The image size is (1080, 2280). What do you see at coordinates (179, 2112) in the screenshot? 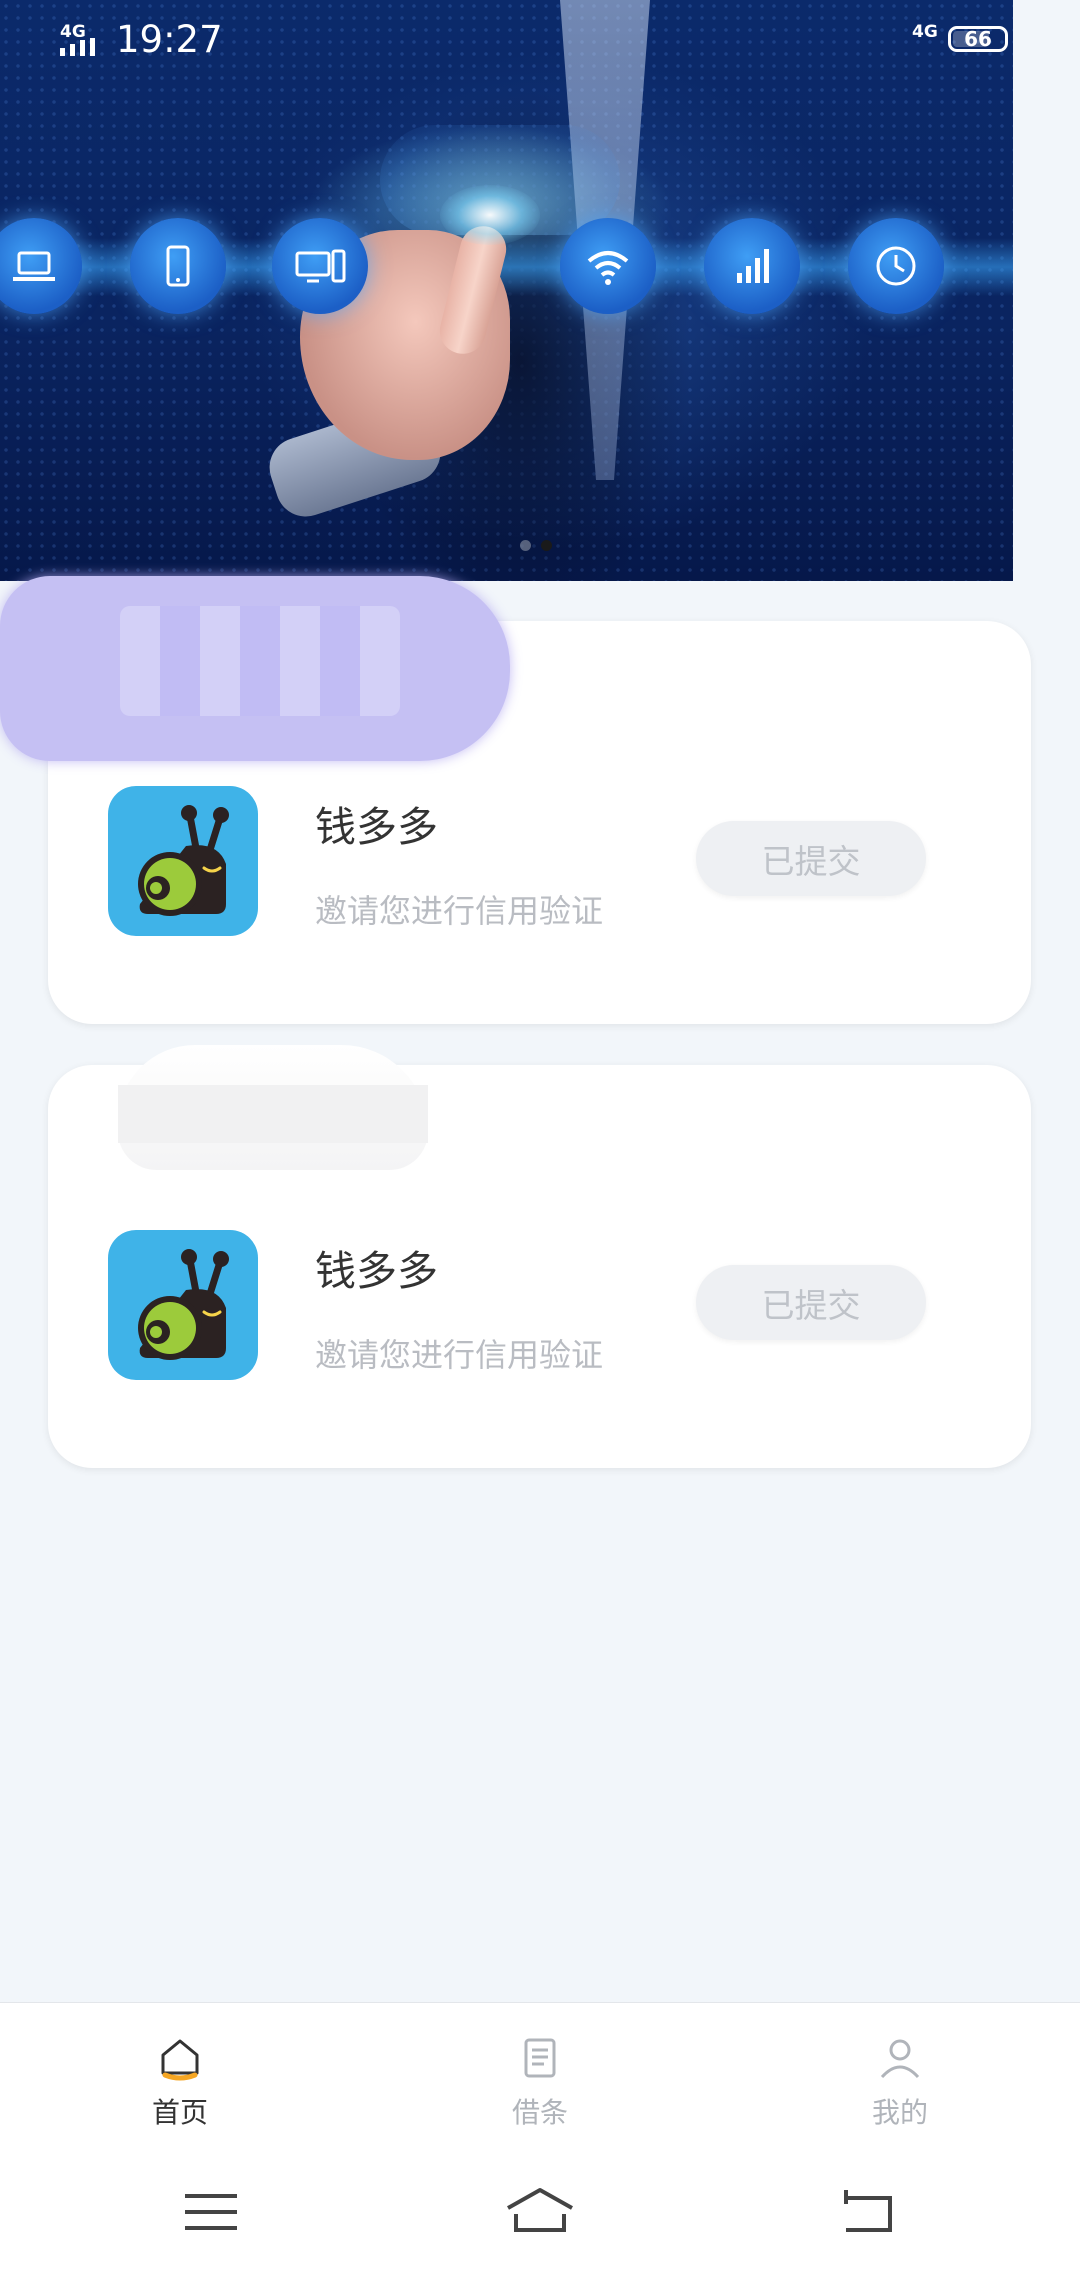
I see `nav-item-label: 首页` at bounding box center [179, 2112].